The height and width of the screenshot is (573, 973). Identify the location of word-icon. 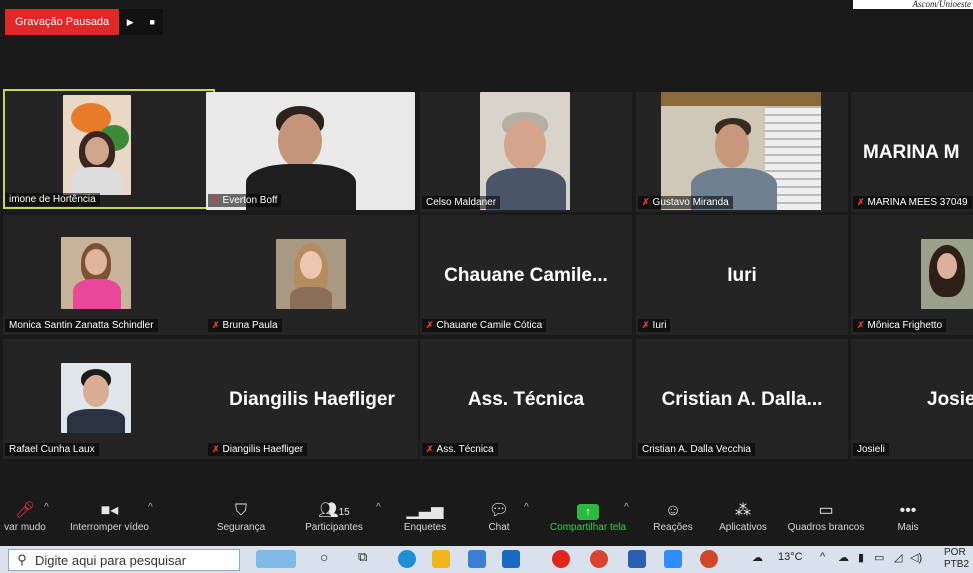
(637, 559).